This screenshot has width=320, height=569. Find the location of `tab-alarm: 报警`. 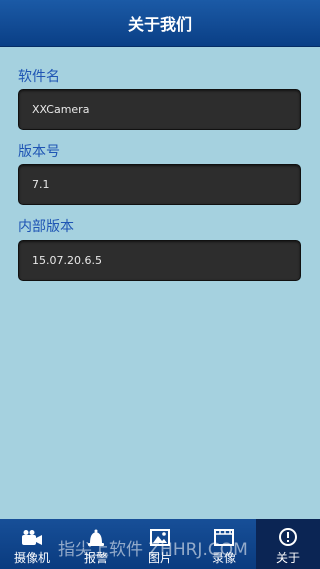

tab-alarm: 报警 is located at coordinates (96, 544).